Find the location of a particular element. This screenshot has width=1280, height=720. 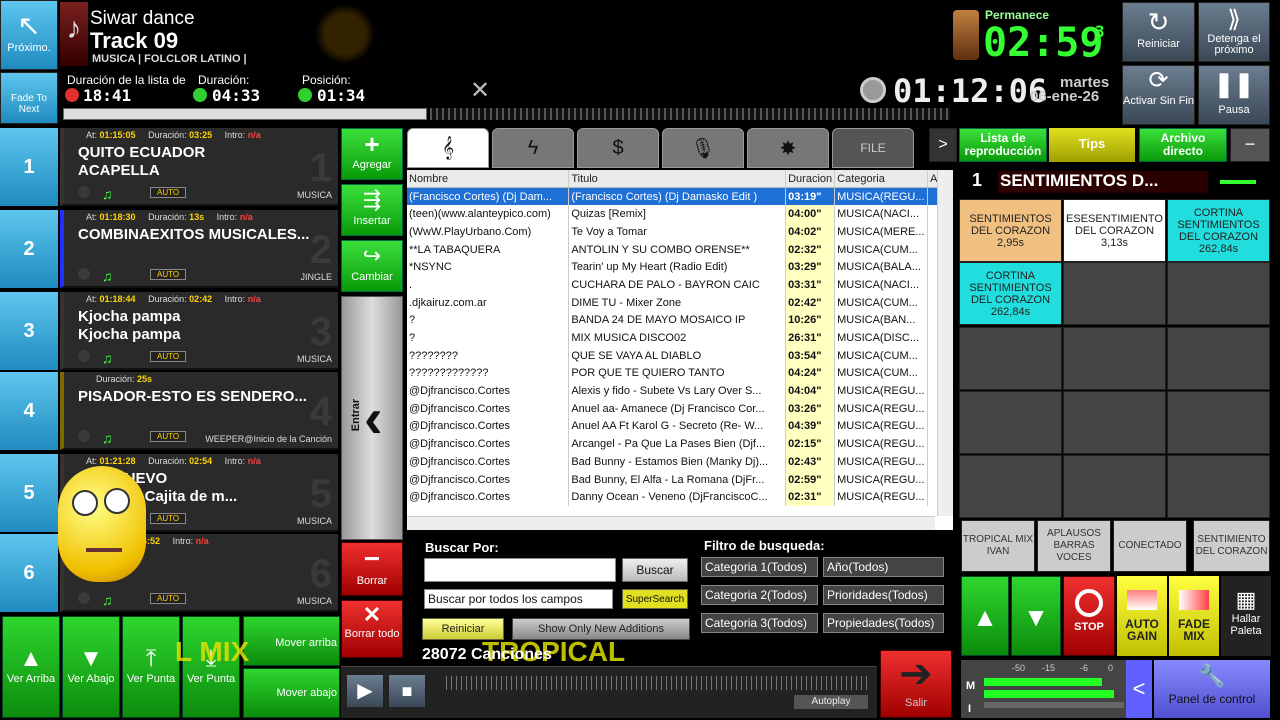

grid-pad: SENTIMIENTOS DEL CORAZON 2,95s is located at coordinates (1010, 230).